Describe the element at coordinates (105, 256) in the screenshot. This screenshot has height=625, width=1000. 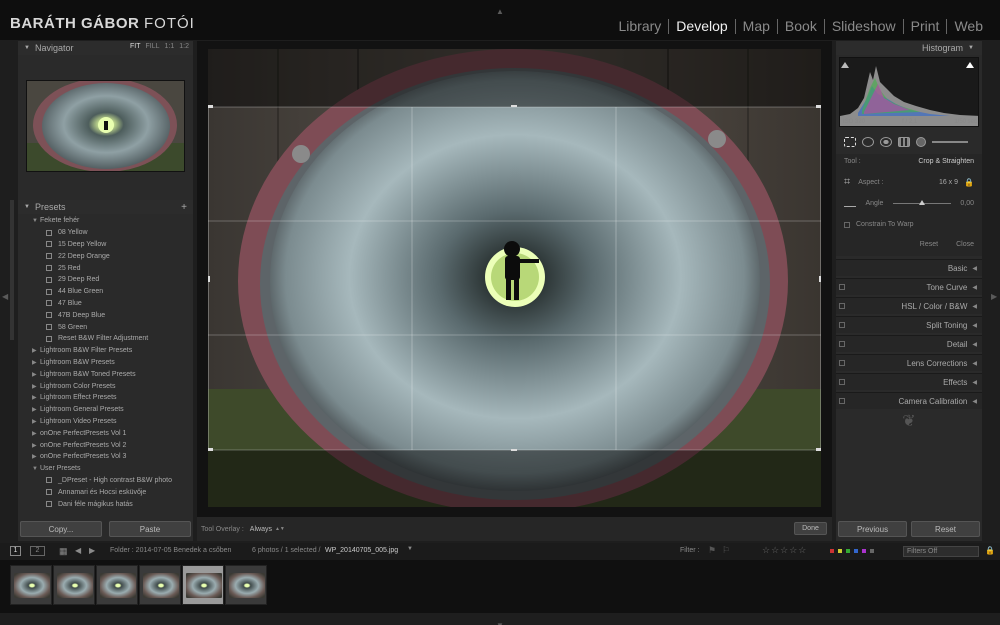
I see `preset-item: 22 Deep Orange` at that location.